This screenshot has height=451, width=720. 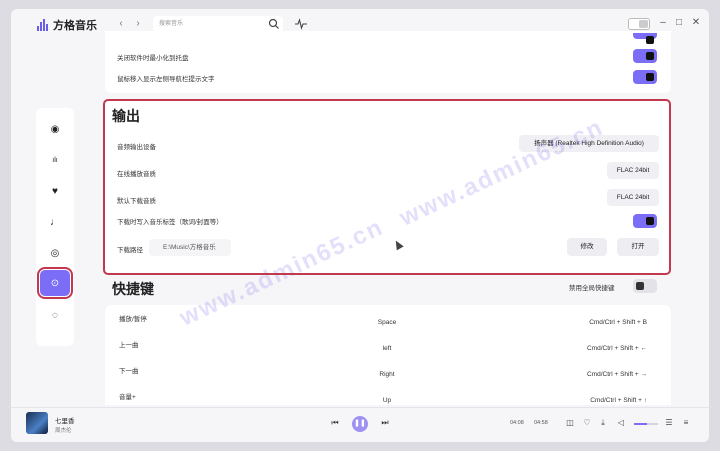 What do you see at coordinates (645, 38) in the screenshot?
I see `hidden-toggle` at bounding box center [645, 38].